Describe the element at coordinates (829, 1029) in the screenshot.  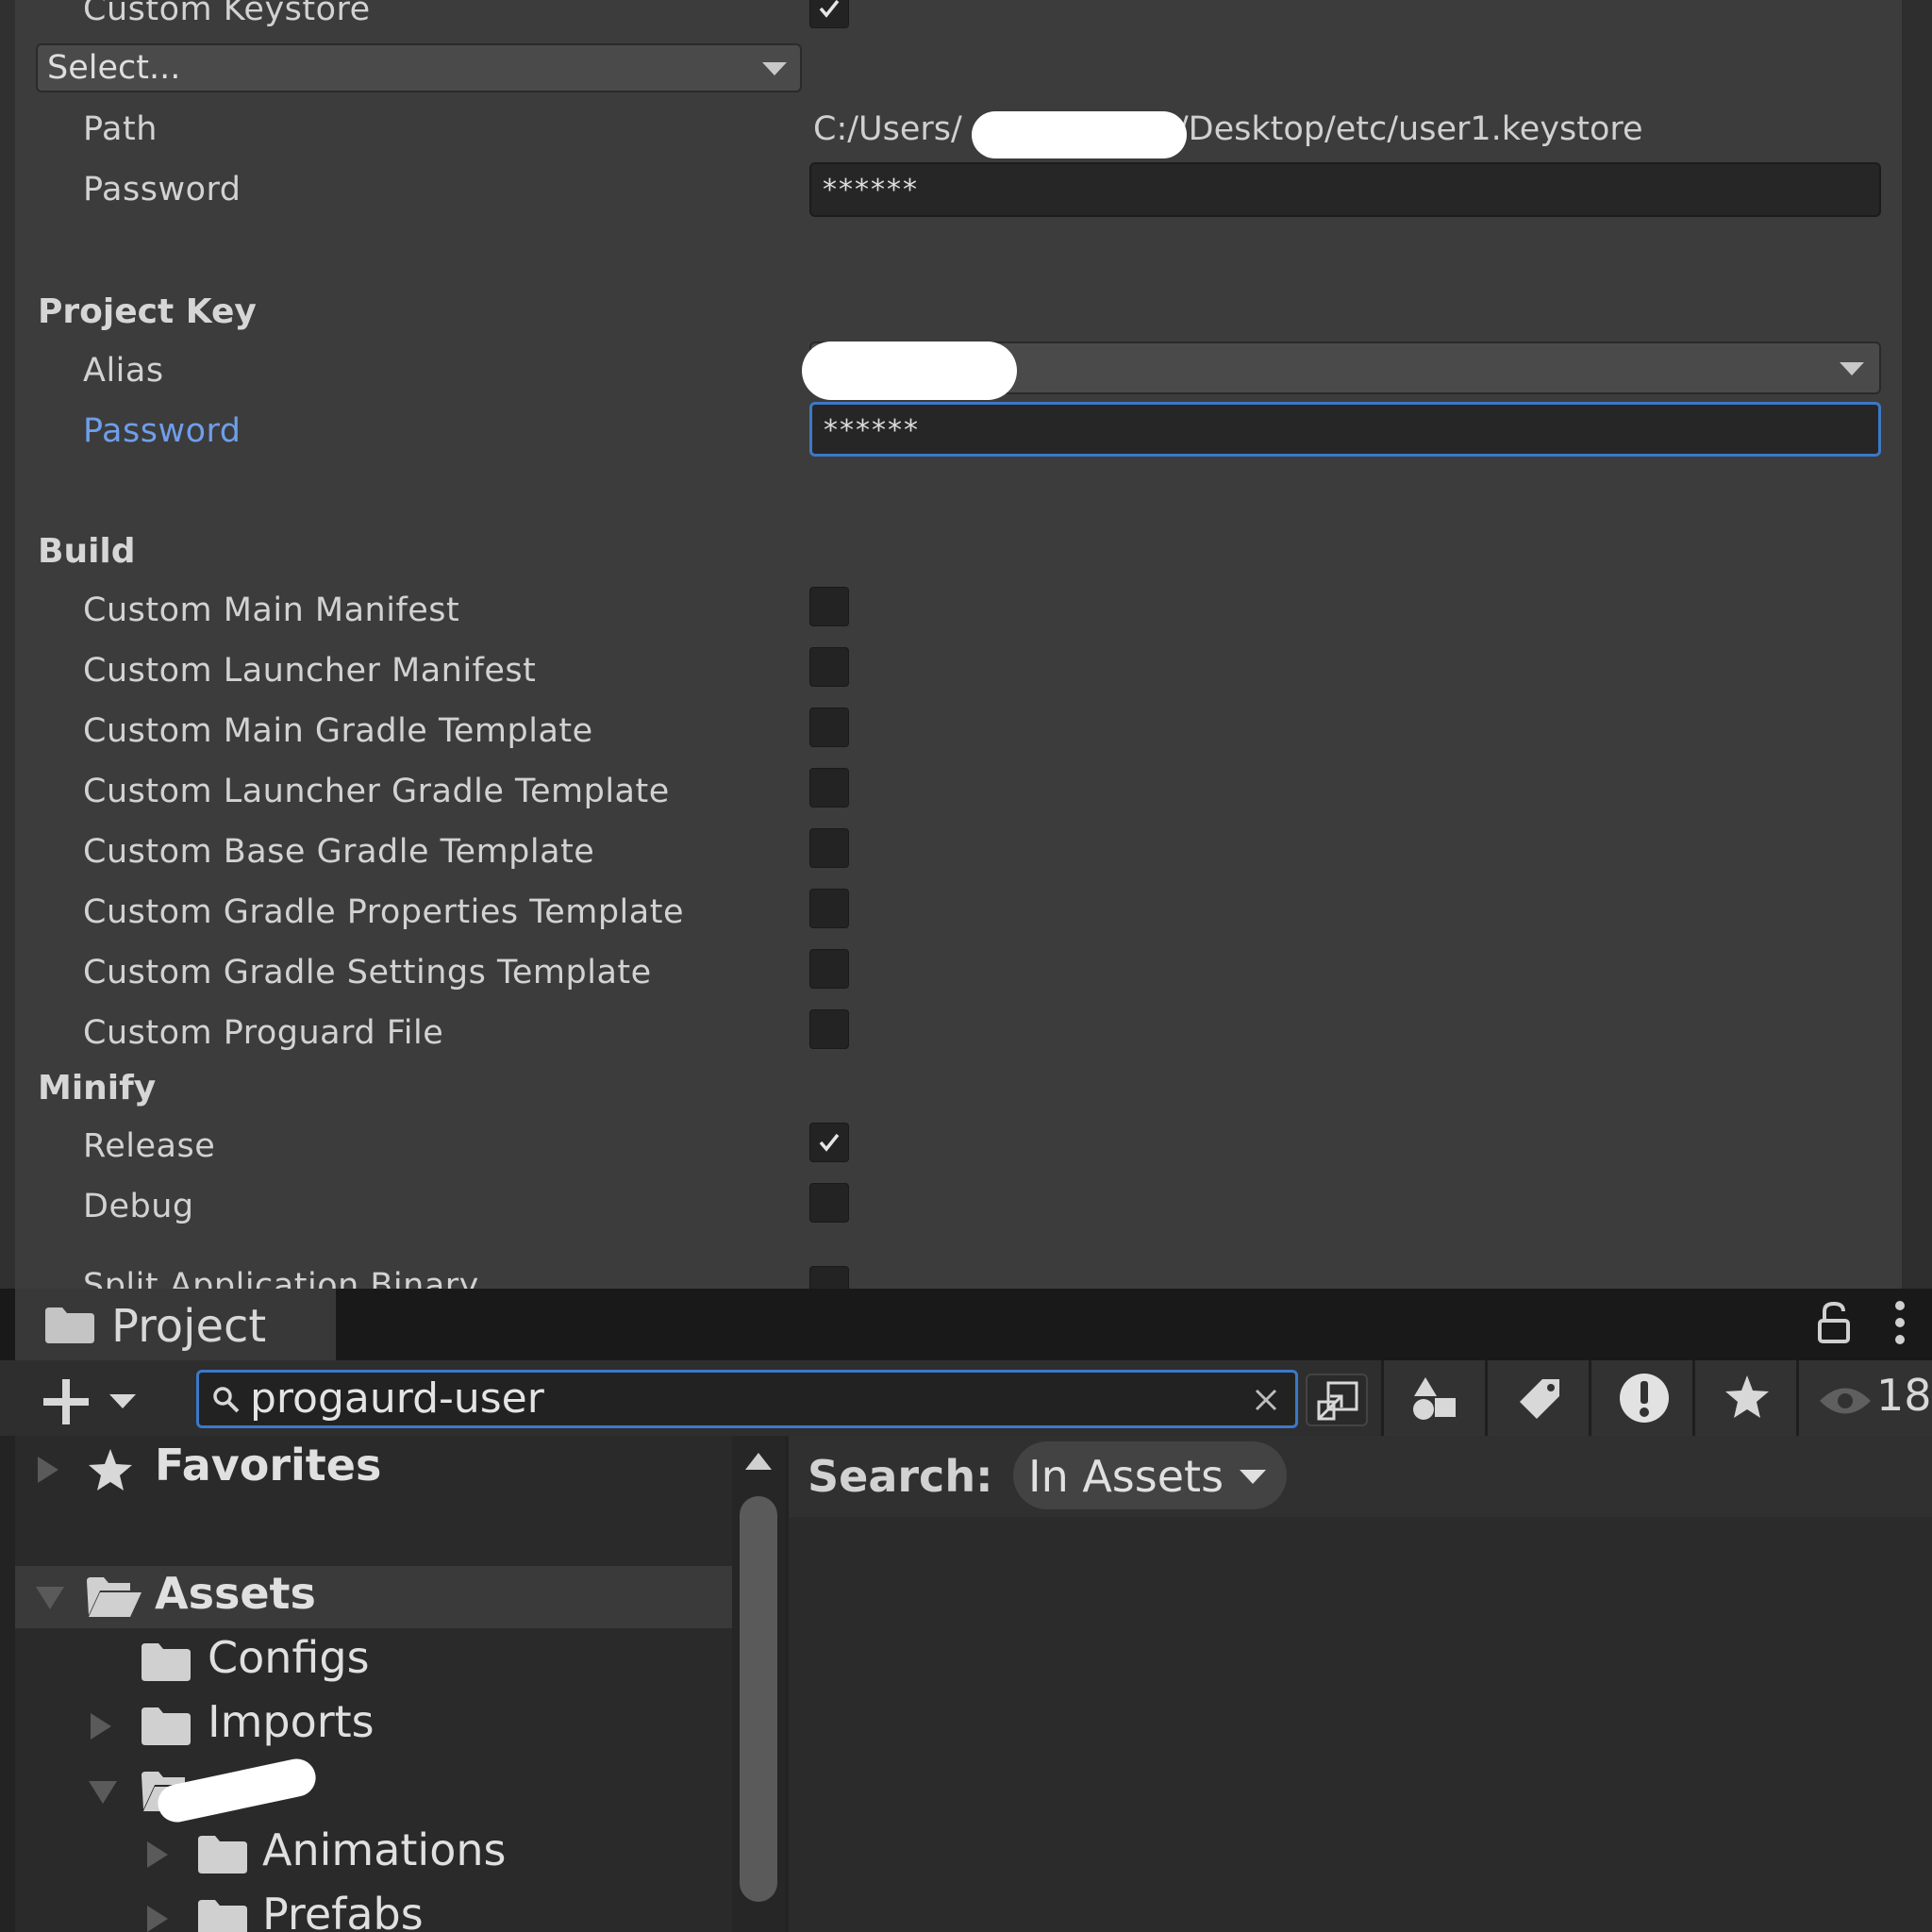
I see `custom-proguard-file-checkbox` at that location.